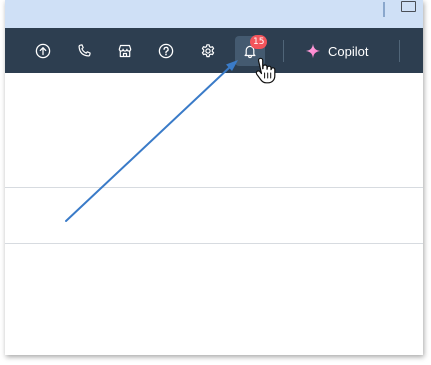 This screenshot has width=431, height=365. I want to click on copilot-button: Copilot, so click(336, 51).